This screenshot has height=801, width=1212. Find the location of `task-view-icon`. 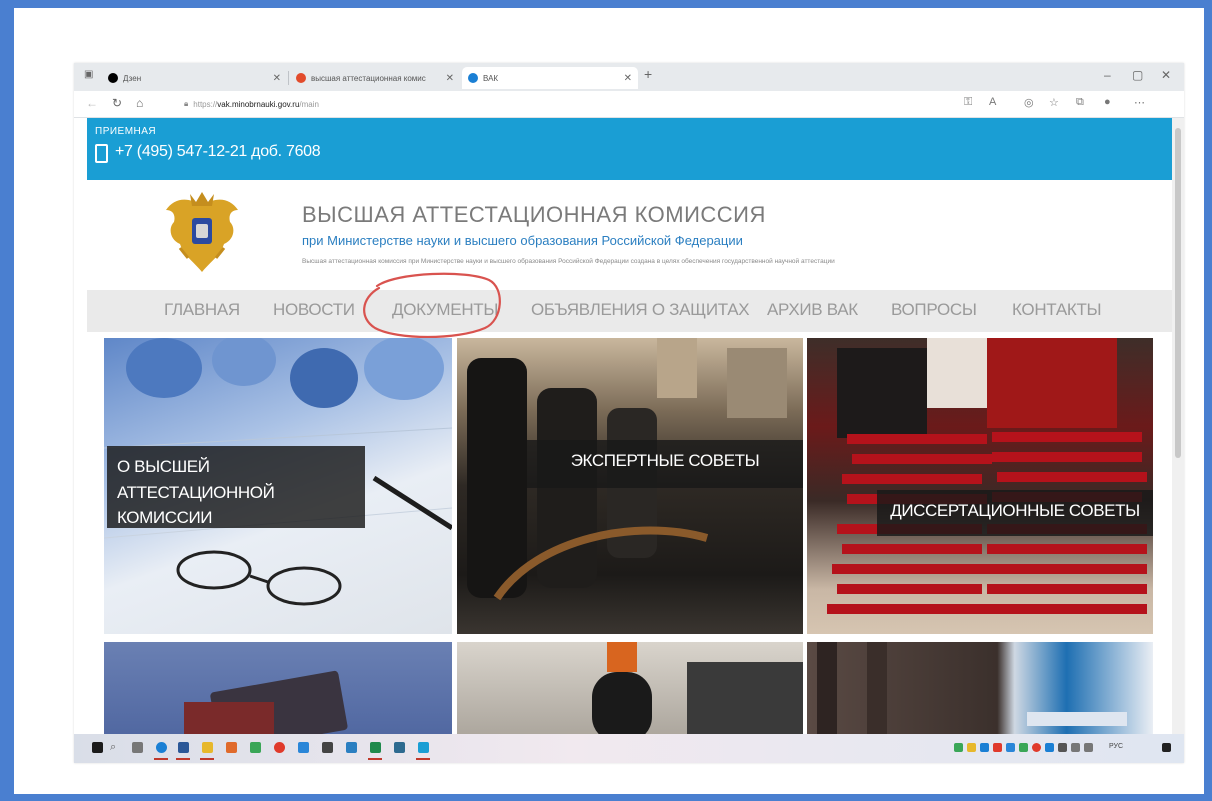

task-view-icon is located at coordinates (137, 747).